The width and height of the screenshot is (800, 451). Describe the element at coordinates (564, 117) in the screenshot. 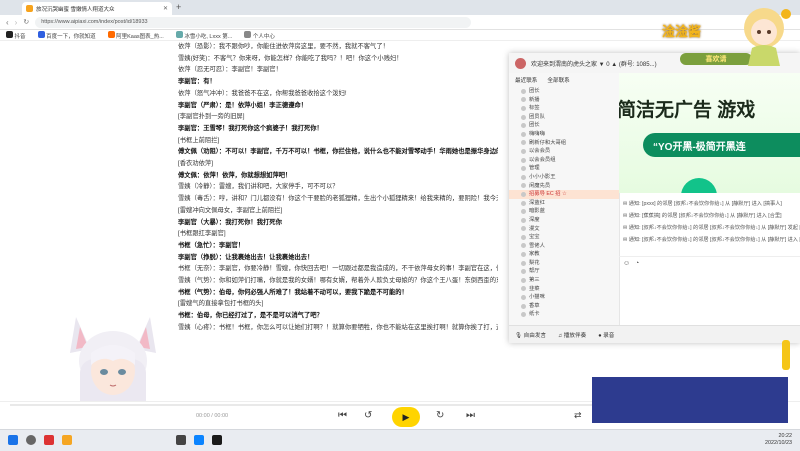

I see `channel-item: 团员队` at that location.